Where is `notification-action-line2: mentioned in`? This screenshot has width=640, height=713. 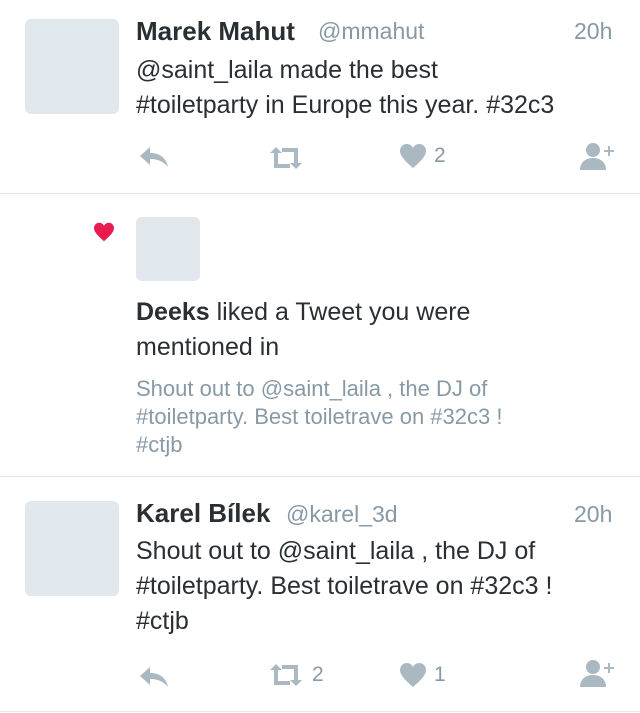 notification-action-line2: mentioned in is located at coordinates (208, 347).